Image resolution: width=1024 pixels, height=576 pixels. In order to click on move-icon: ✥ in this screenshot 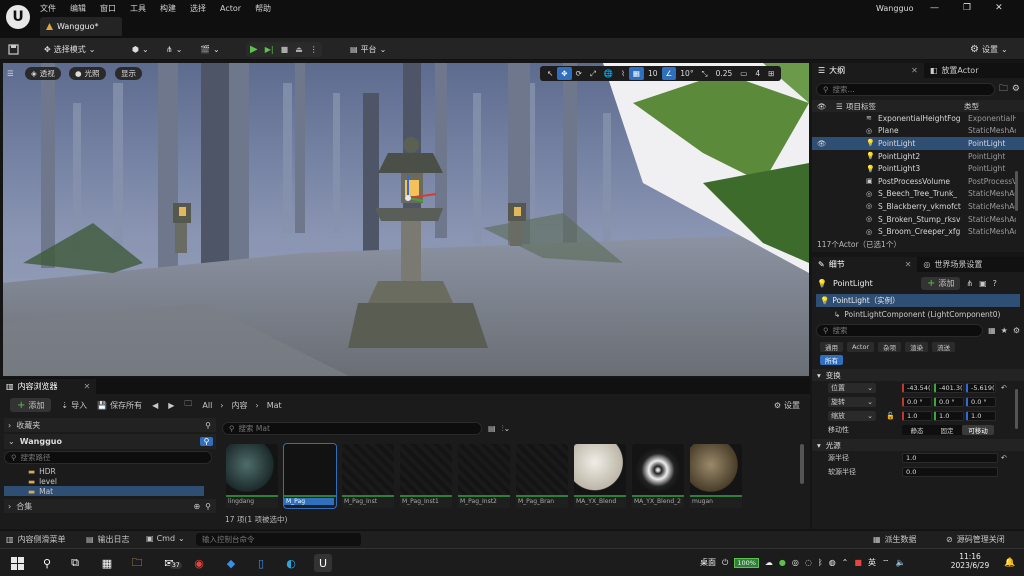, I will do `click(564, 73)`.